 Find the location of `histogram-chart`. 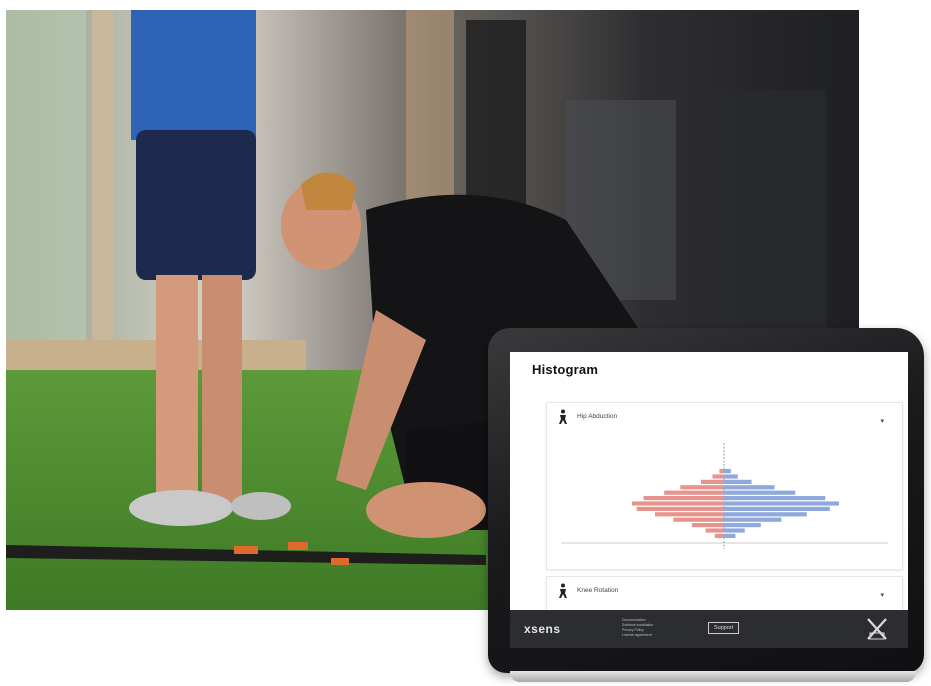

histogram-chart is located at coordinates (724, 496).